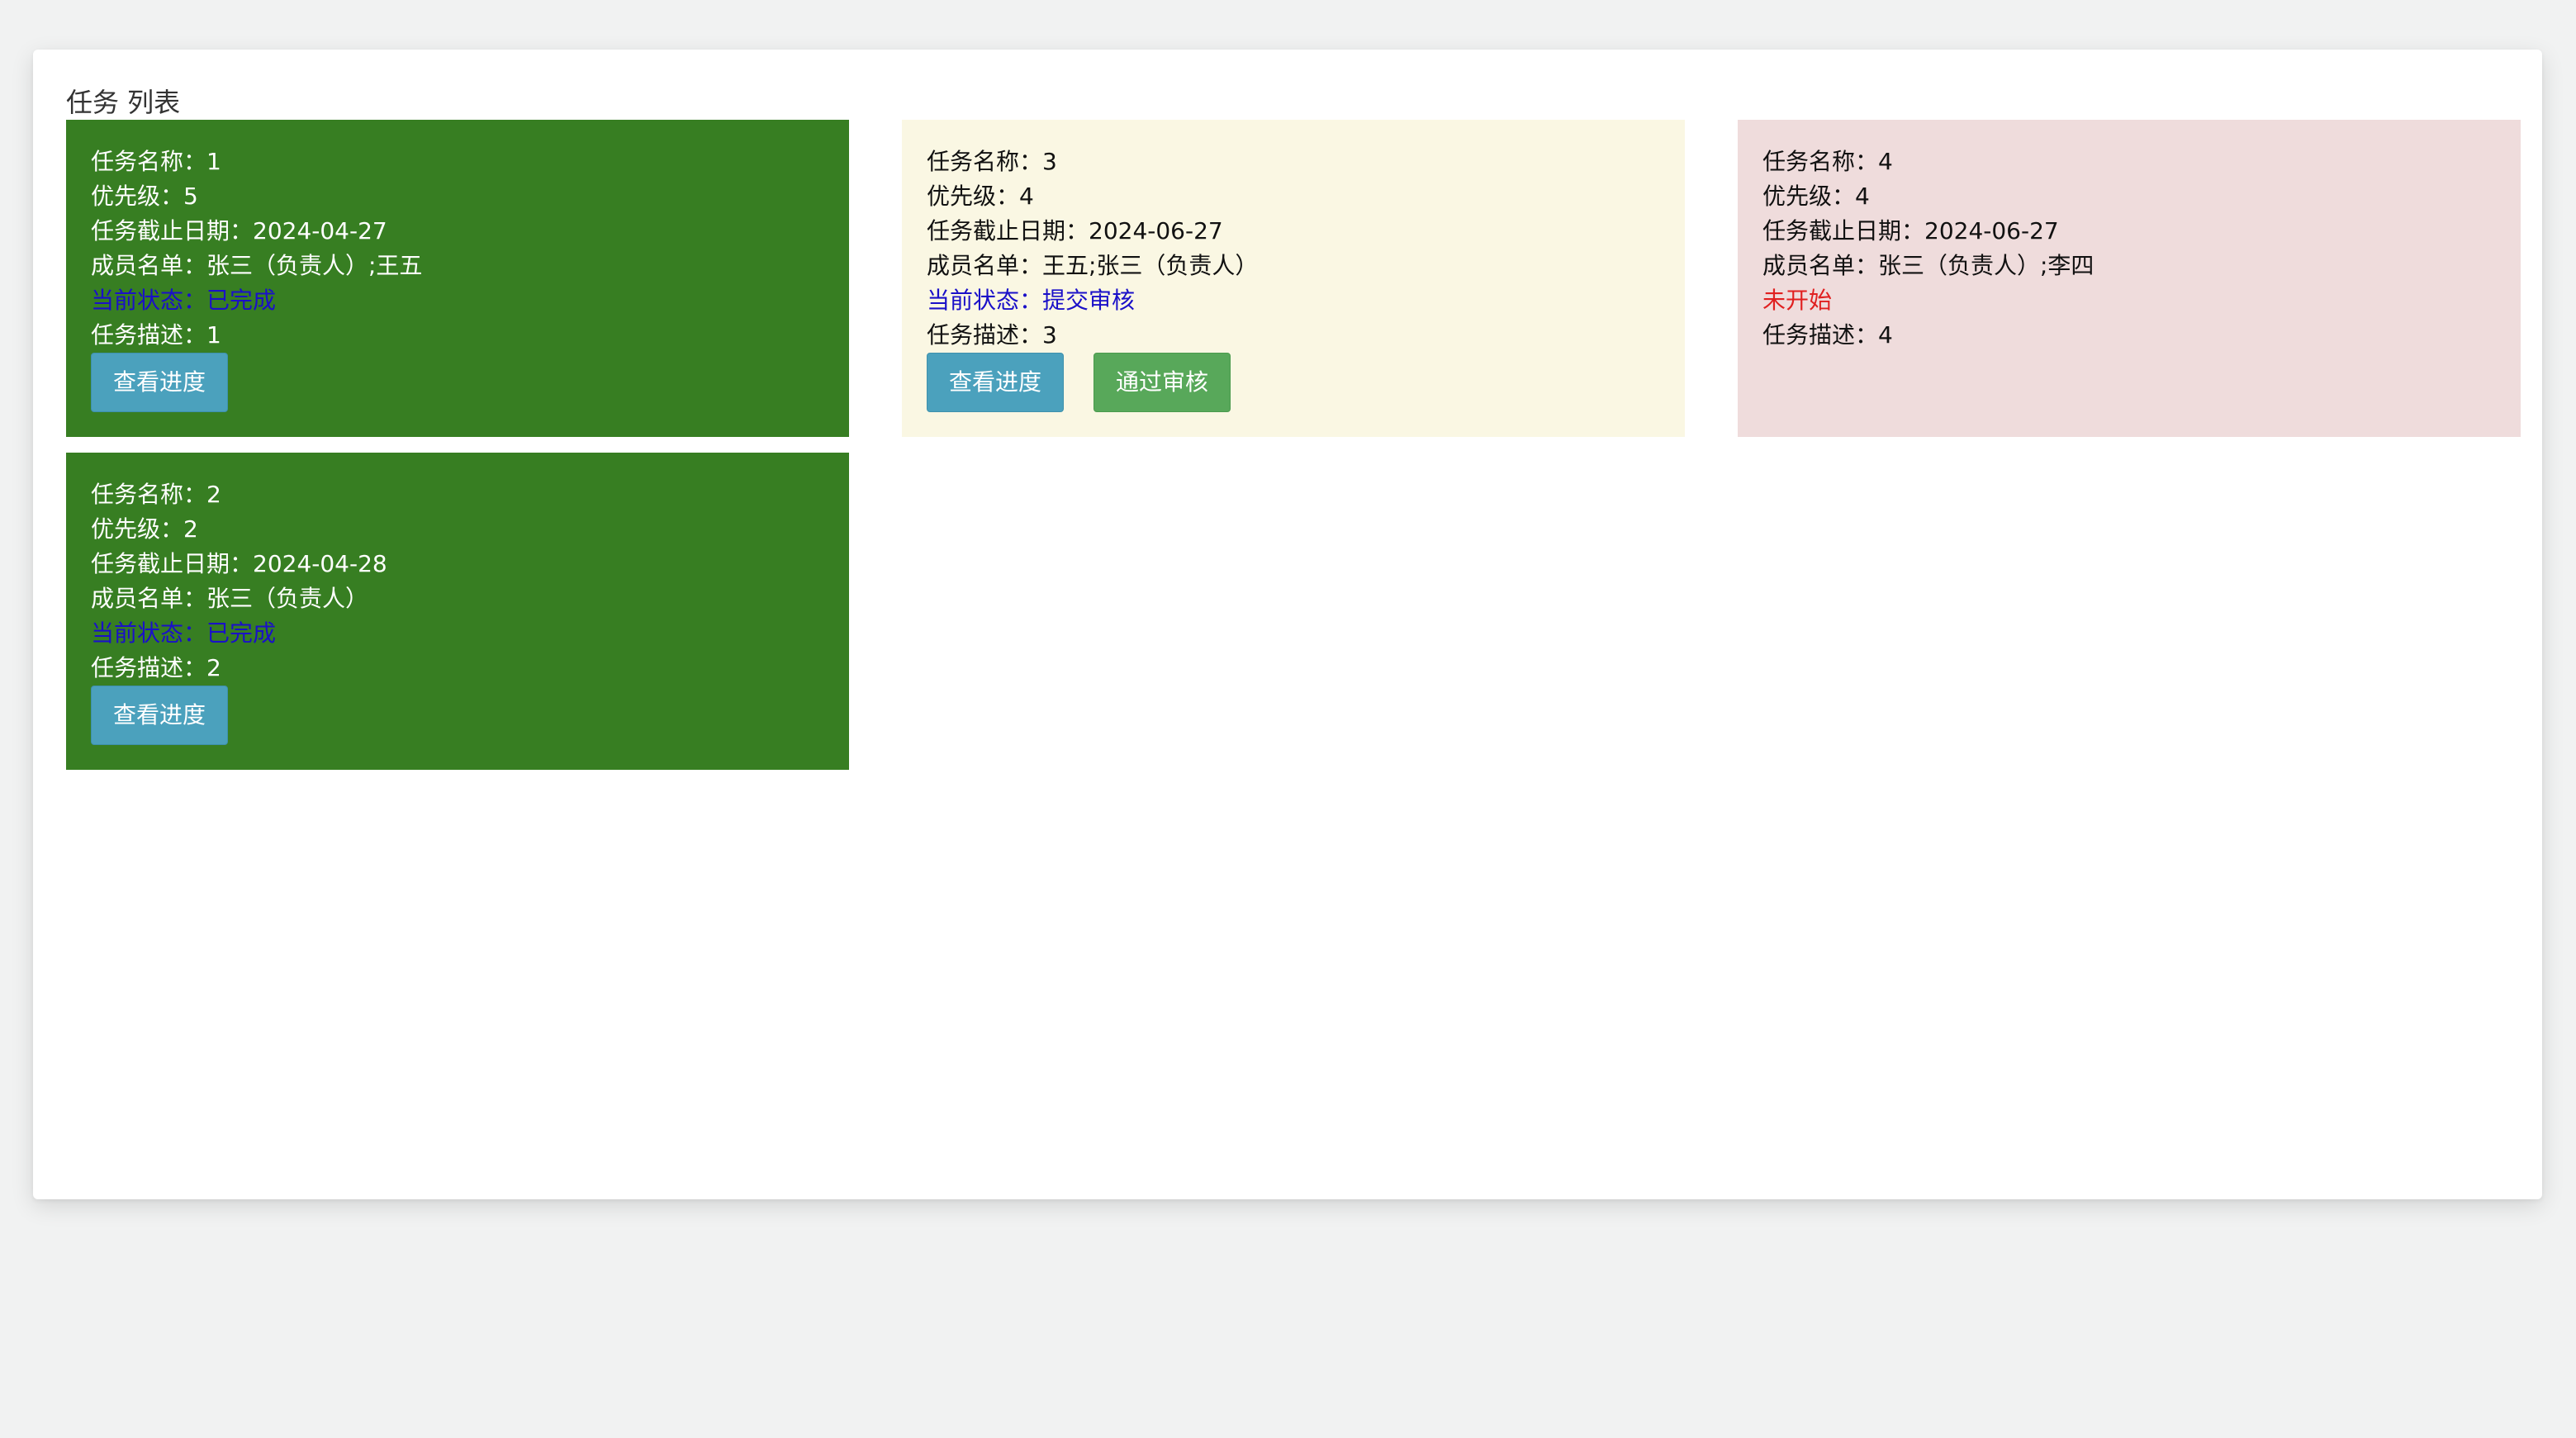 The image size is (2576, 1438). I want to click on task-description: 任务描述：2, so click(156, 667).